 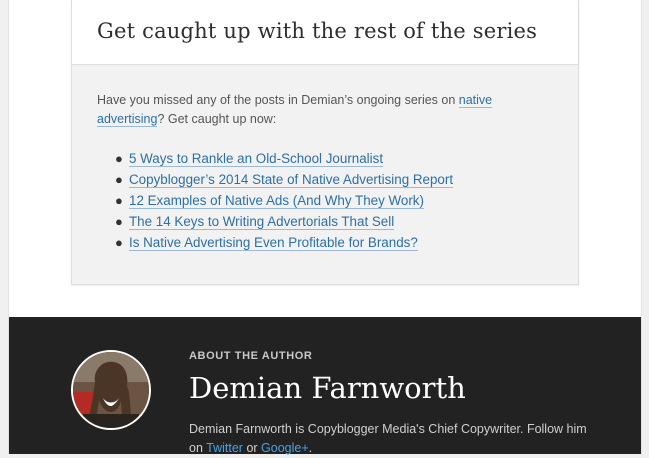 What do you see at coordinates (327, 388) in the screenshot?
I see `author-name: Demian Farnworth` at bounding box center [327, 388].